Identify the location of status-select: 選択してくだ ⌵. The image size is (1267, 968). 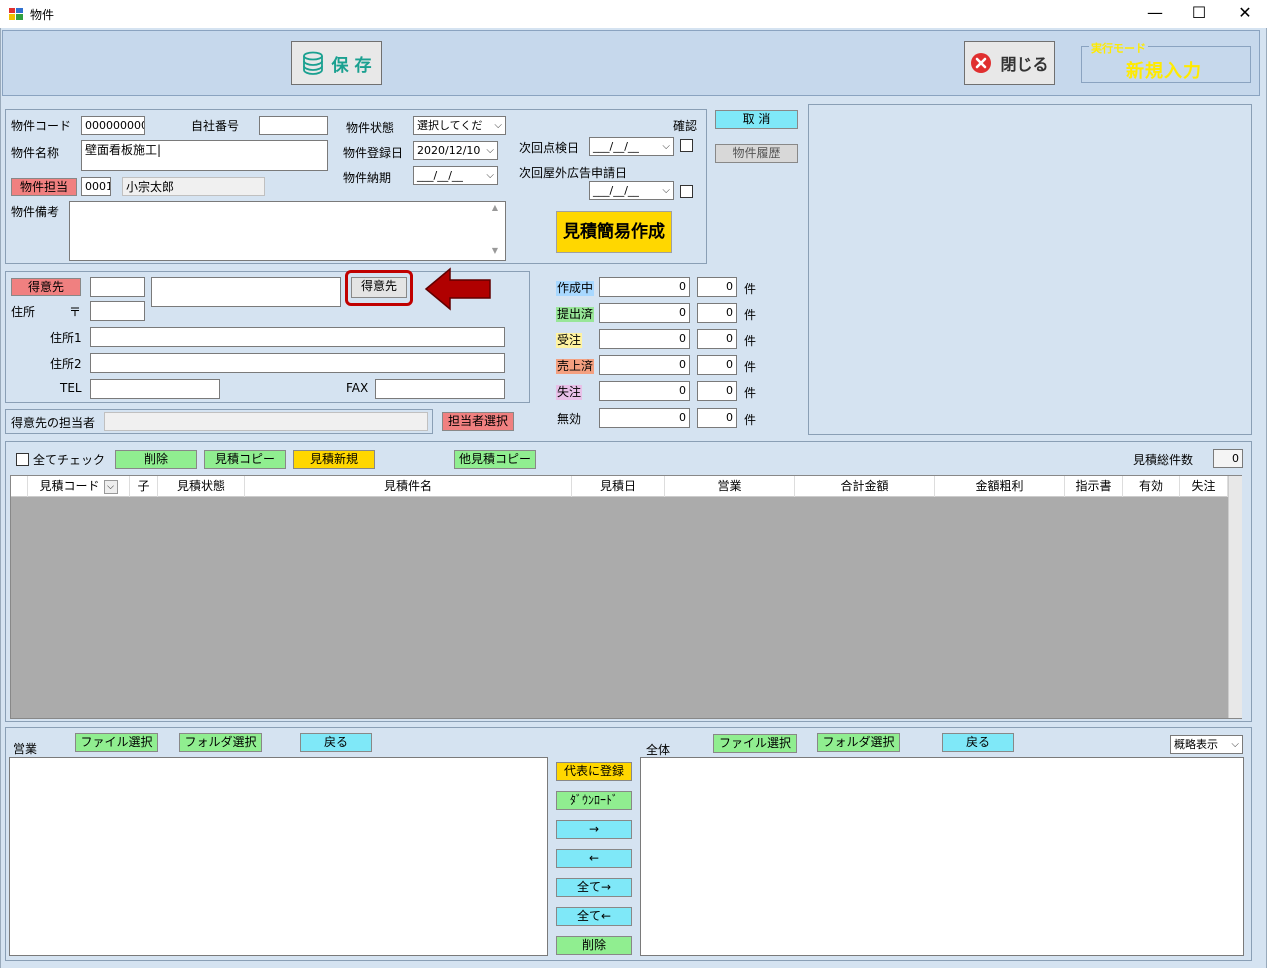
(459, 125).